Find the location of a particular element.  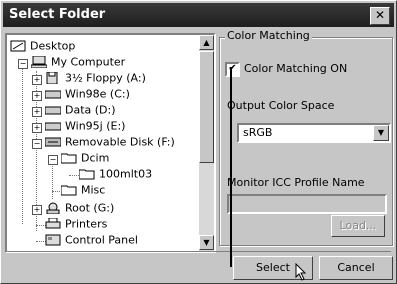

monitor-icc-profile-label: Monitor ICC Profile Name is located at coordinates (296, 182).